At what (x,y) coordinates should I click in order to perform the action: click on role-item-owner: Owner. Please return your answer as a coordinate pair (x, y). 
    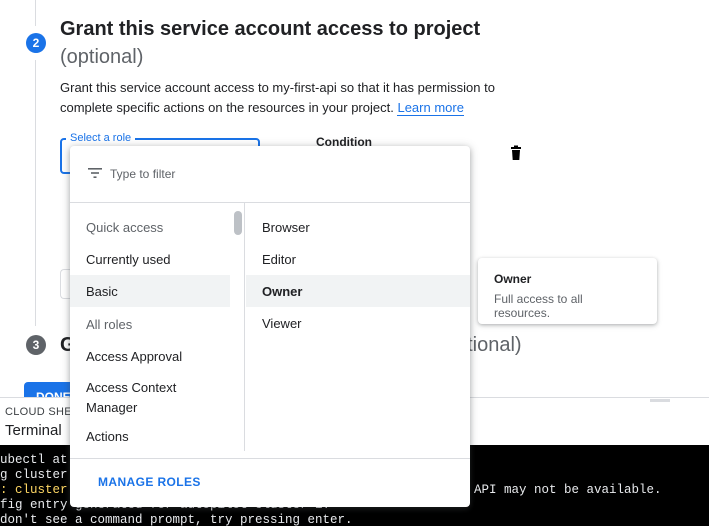
    Looking at the image, I should click on (358, 291).